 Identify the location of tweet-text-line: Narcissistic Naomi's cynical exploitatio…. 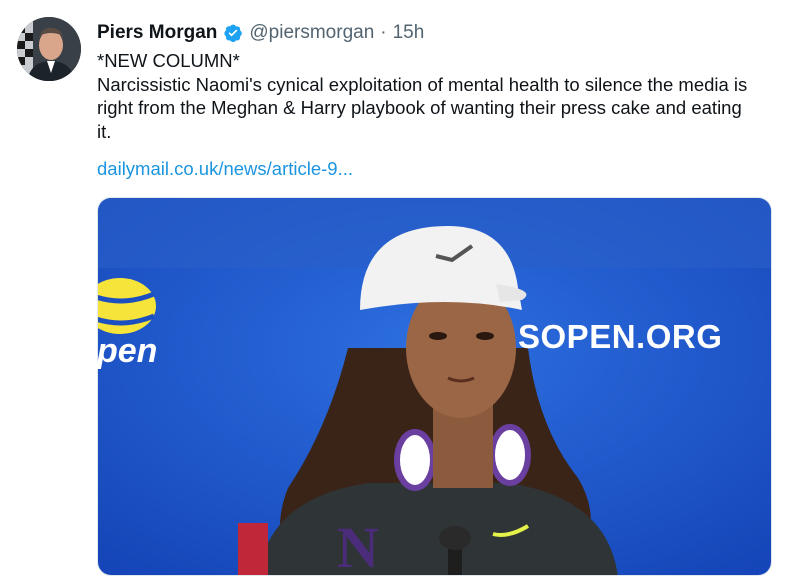
(422, 107).